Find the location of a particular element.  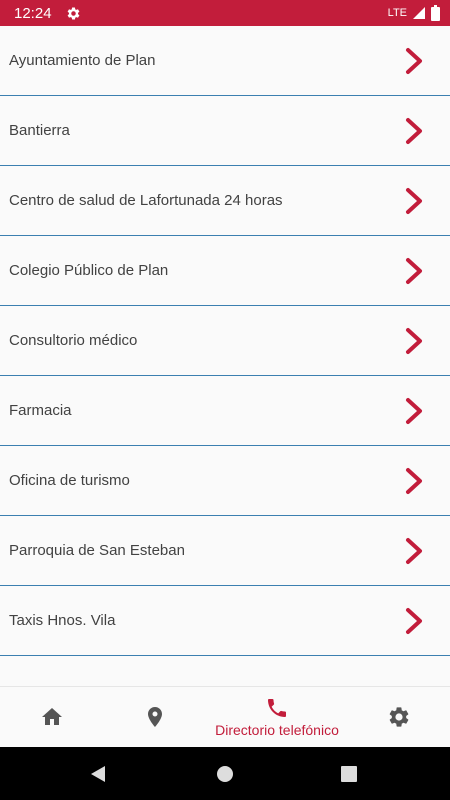

list-item-label: Colegio Público de Plan is located at coordinates (89, 270).